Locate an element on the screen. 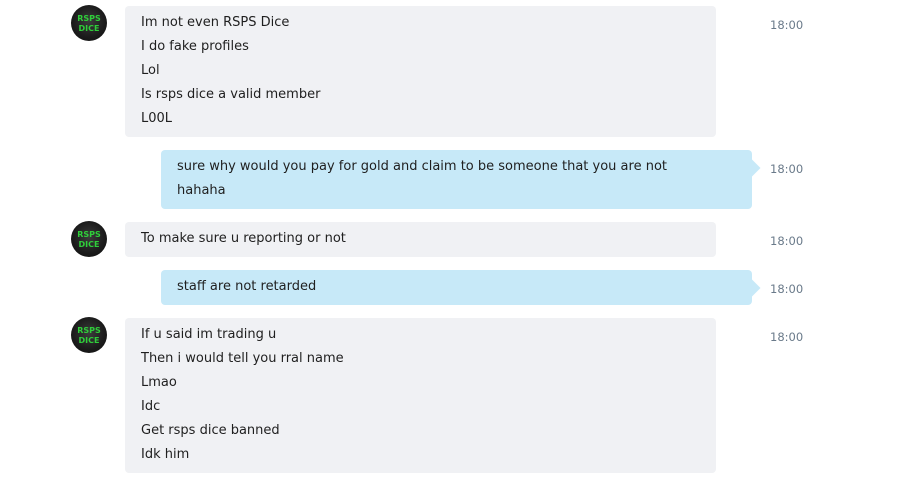 The width and height of the screenshot is (899, 482). message-line: Lol is located at coordinates (150, 70).